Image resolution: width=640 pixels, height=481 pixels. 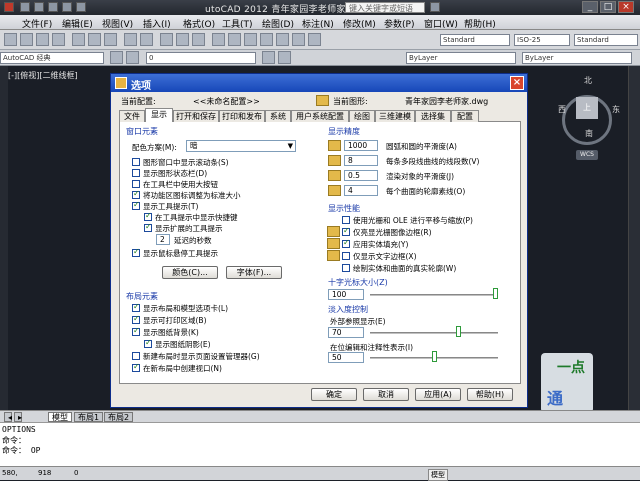 I want to click on open-file-icon, so click(x=39, y=7).